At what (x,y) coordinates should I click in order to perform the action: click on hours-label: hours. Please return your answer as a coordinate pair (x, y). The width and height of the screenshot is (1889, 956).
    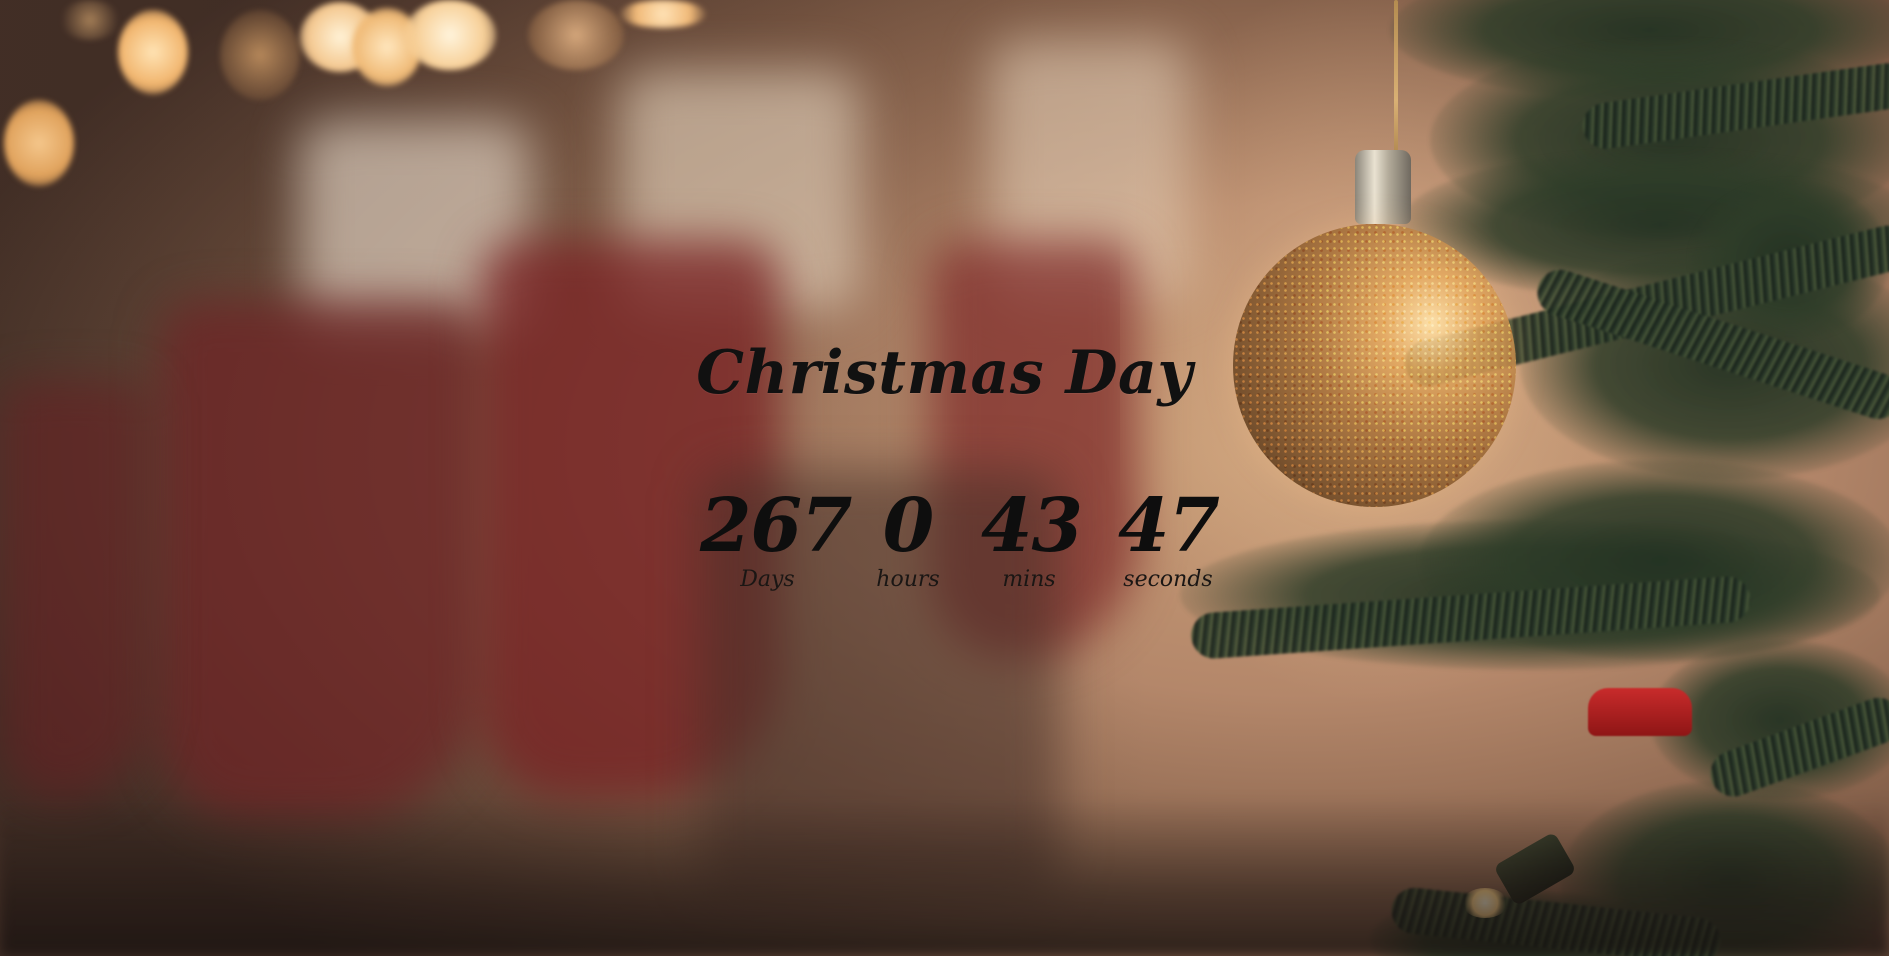
    Looking at the image, I should click on (908, 579).